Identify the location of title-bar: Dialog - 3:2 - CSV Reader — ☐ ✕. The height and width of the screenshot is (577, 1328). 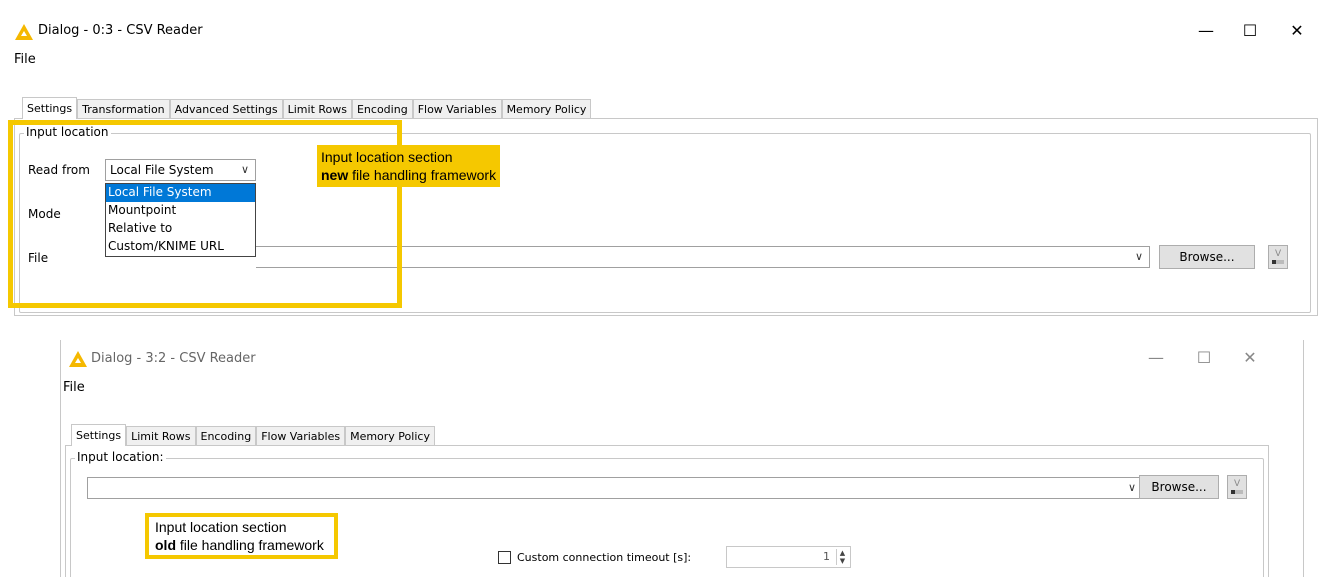
(682, 355).